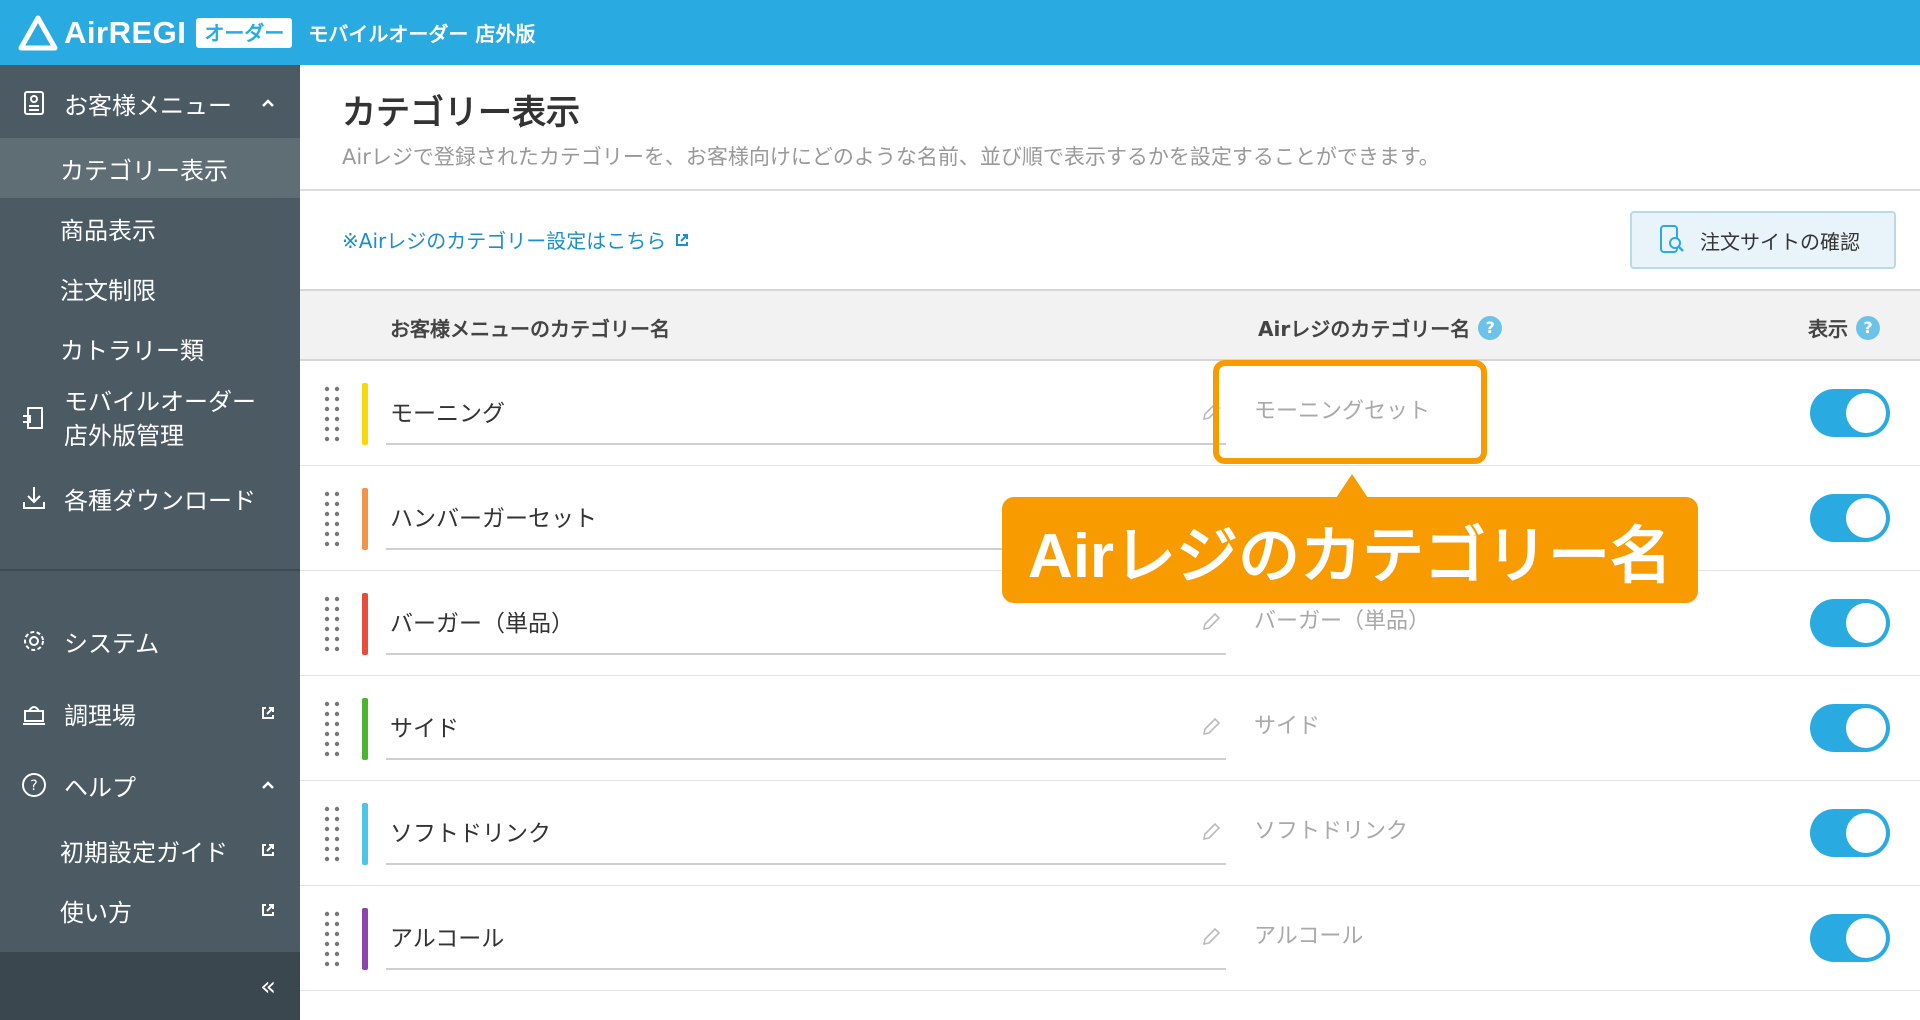 Image resolution: width=1920 pixels, height=1020 pixels. I want to click on sidebar-item-mobile-order-admin: モバイルオーダー 店外版管理, so click(150, 418).